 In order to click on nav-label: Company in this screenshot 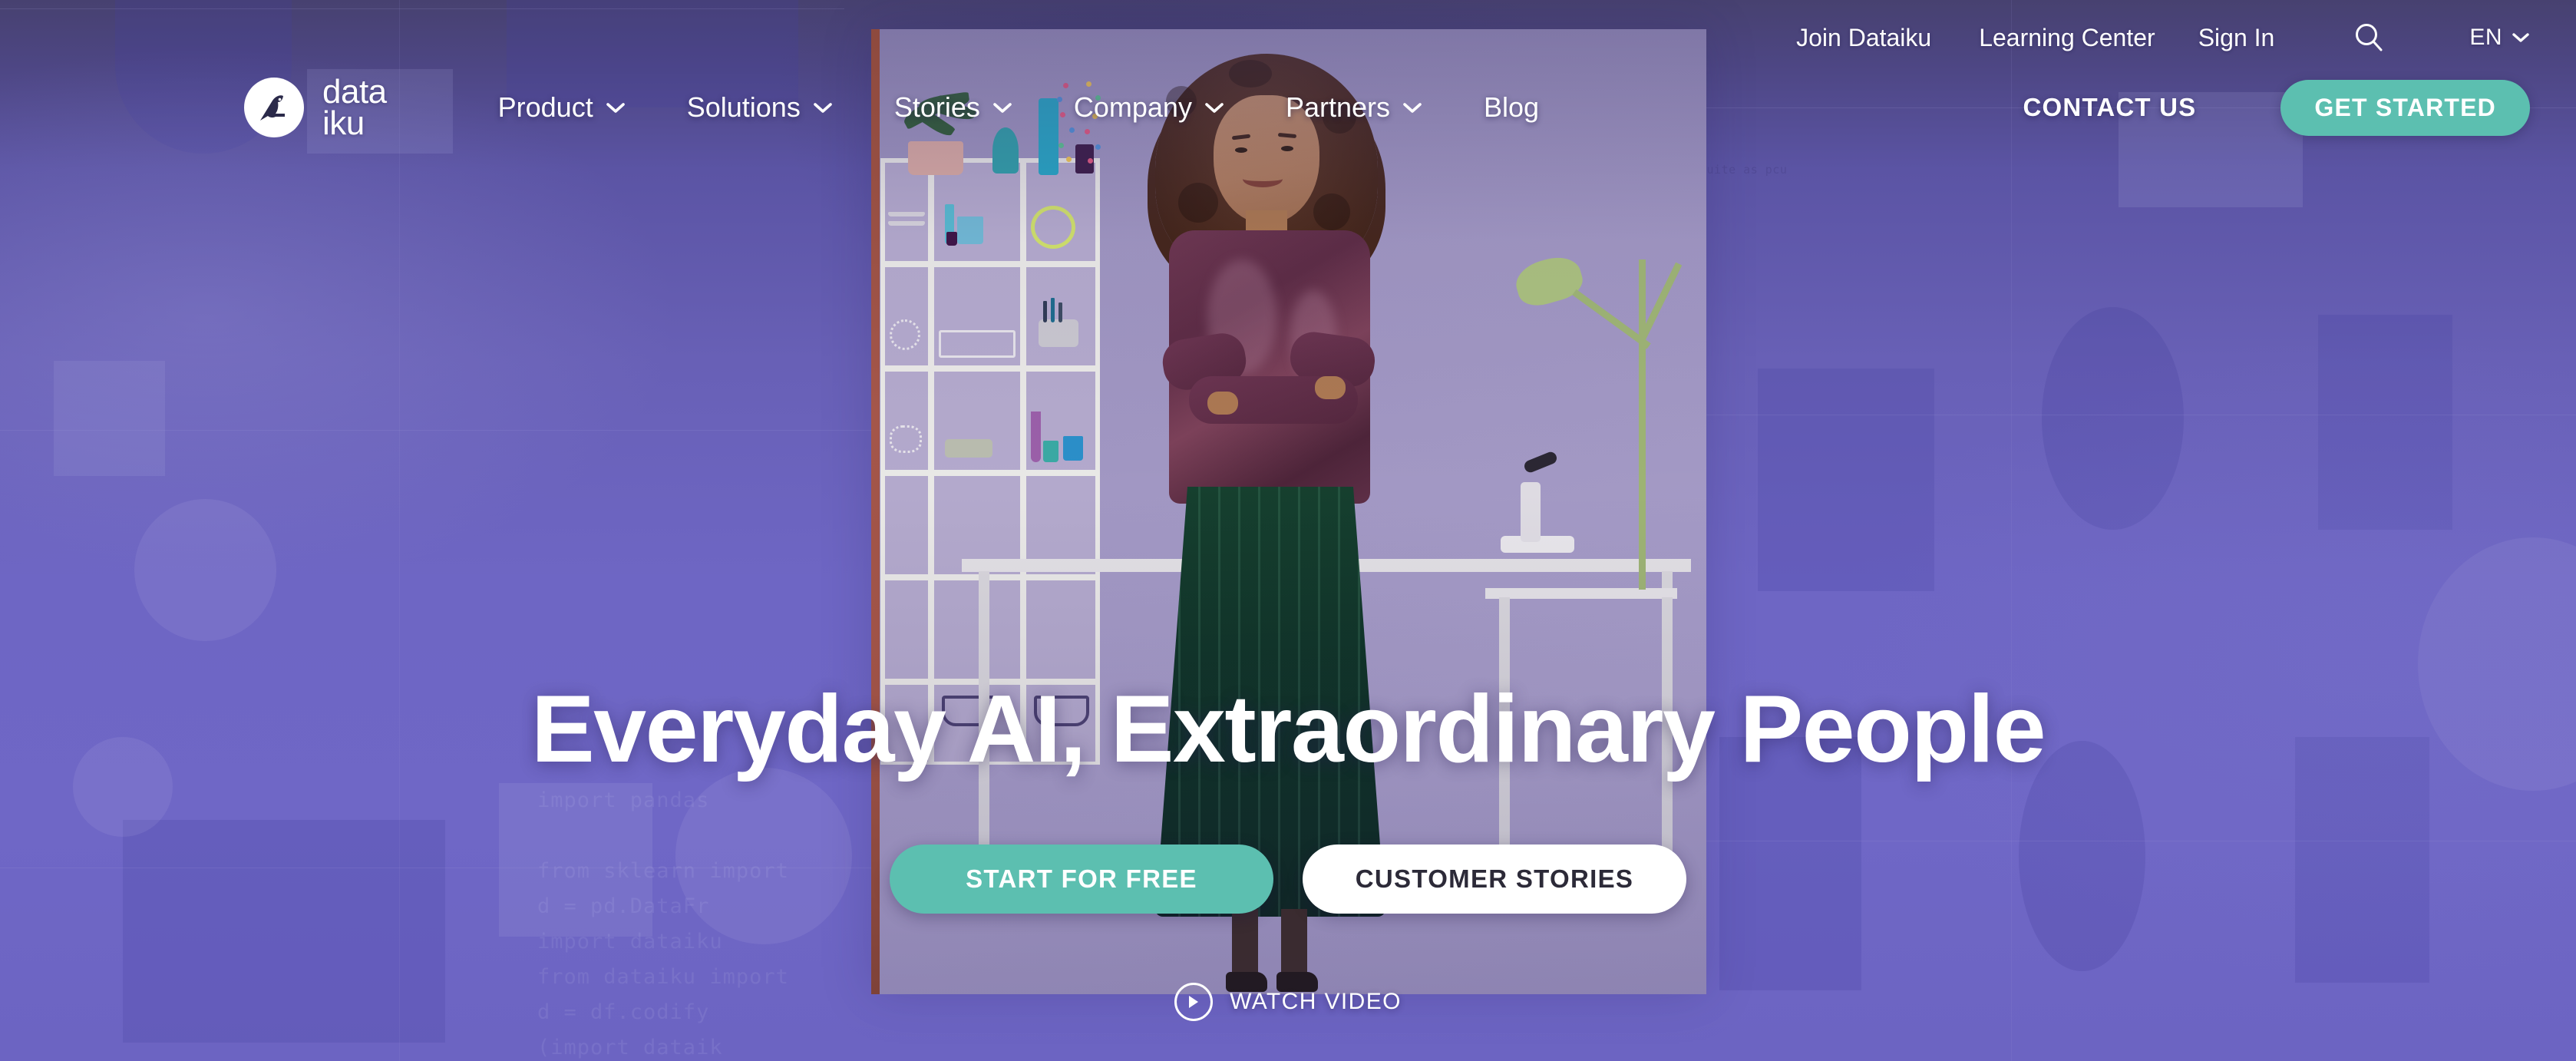, I will do `click(1132, 107)`.